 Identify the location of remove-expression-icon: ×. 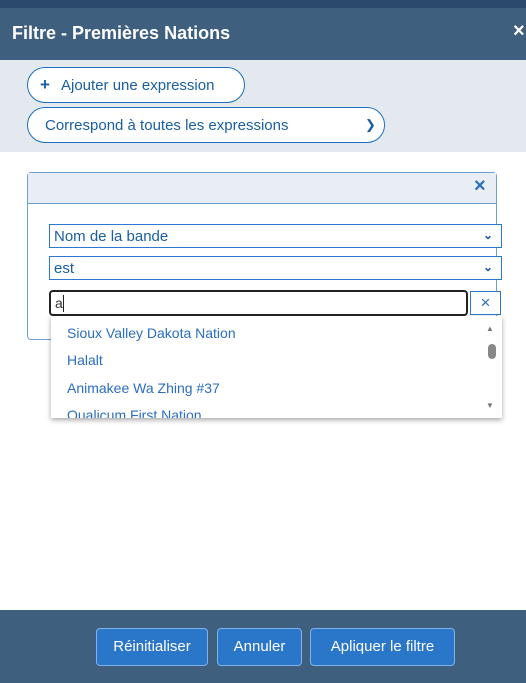
(480, 186).